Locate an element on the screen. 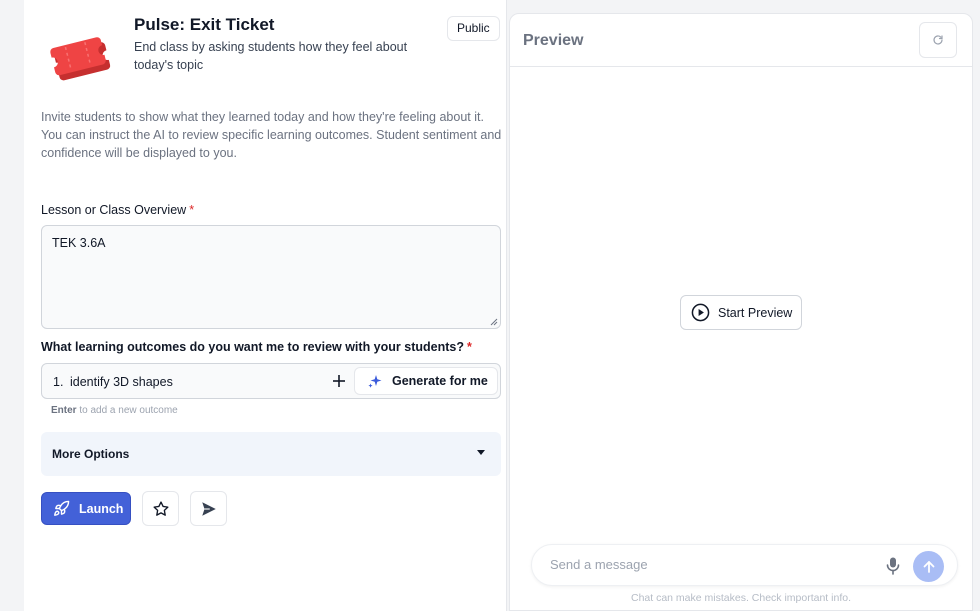  outcome-text: identify 3D shapes is located at coordinates (121, 382).